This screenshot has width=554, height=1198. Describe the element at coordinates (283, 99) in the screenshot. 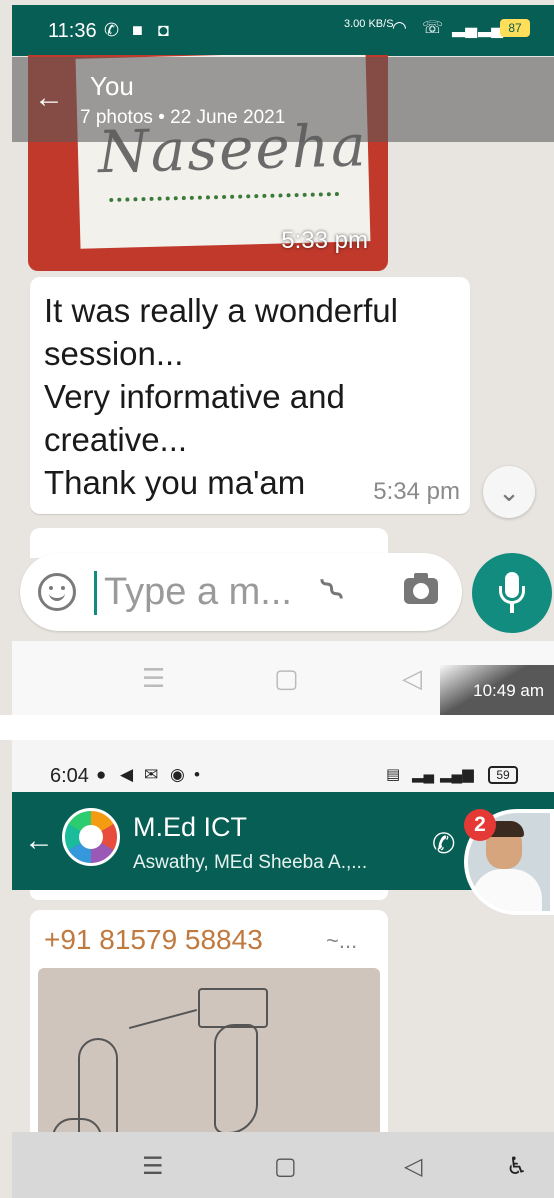

I see `media-viewer-bar: ← You 7 photos • 22 June 2021` at that location.